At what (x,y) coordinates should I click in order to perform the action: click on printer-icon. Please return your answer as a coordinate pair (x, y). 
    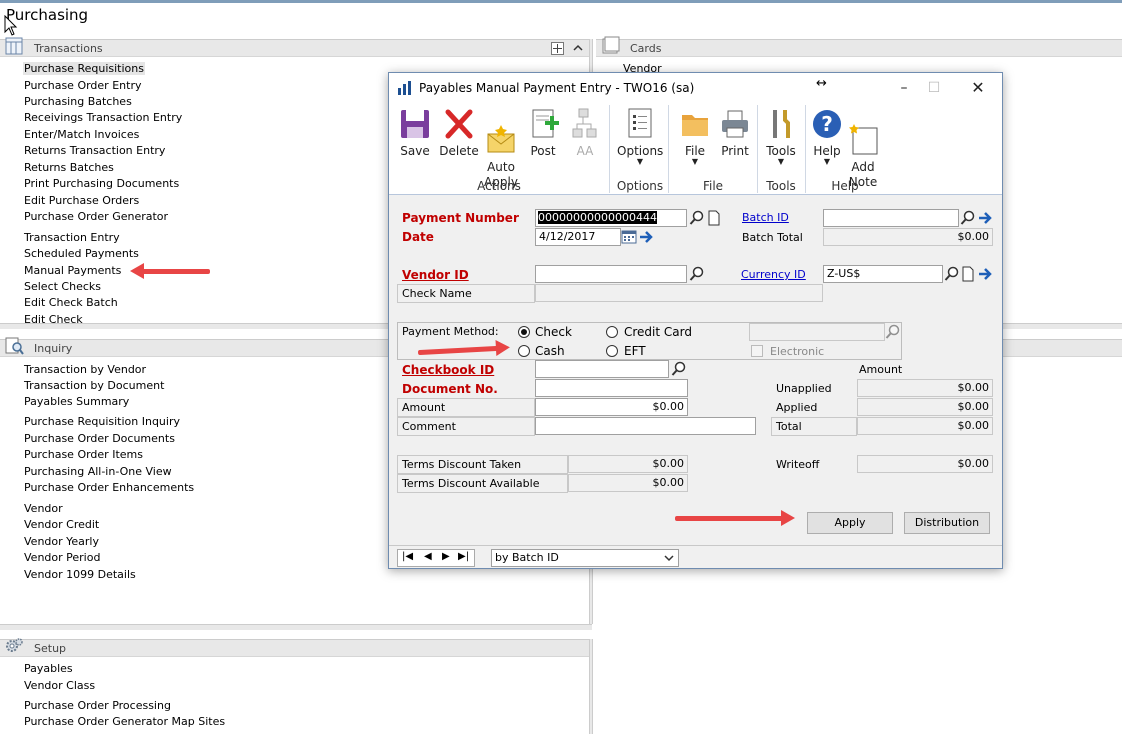
    Looking at the image, I should click on (735, 124).